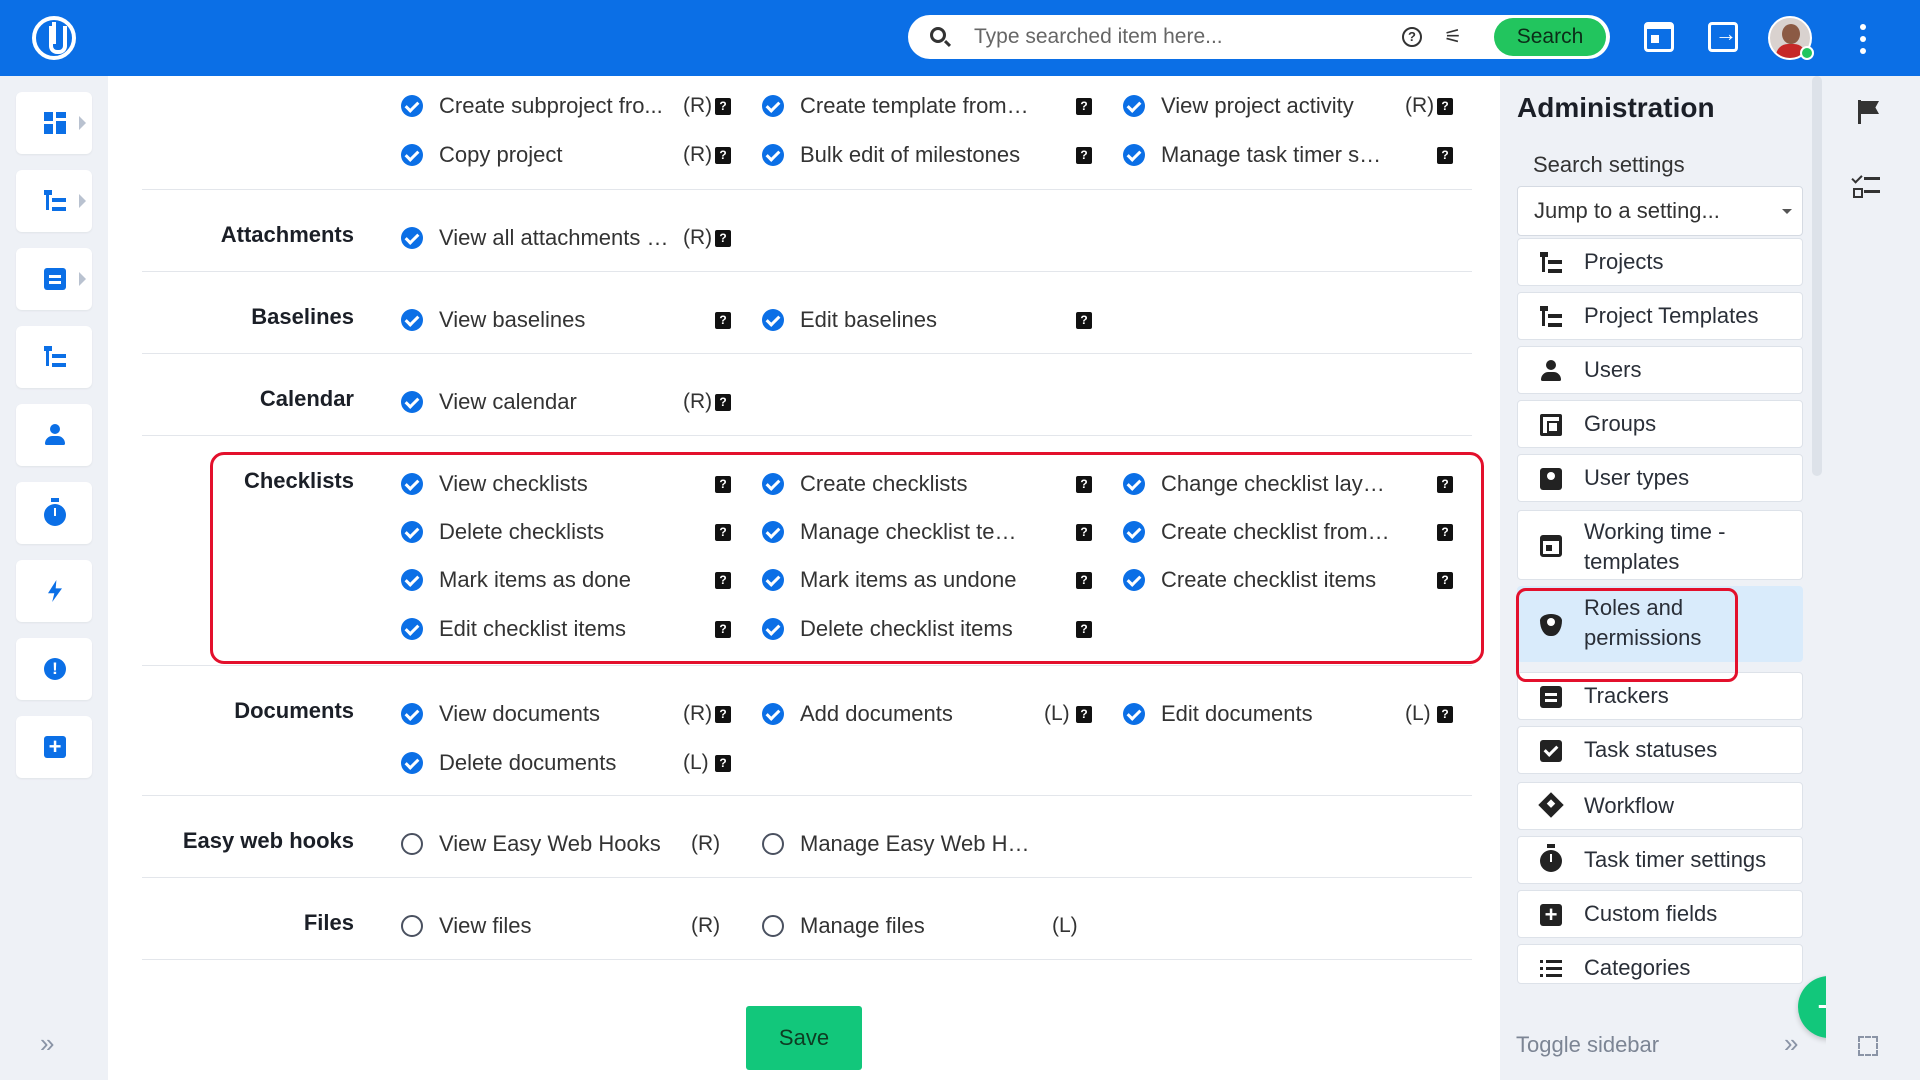 The height and width of the screenshot is (1080, 1920). I want to click on nav-tasks-button, so click(54, 279).